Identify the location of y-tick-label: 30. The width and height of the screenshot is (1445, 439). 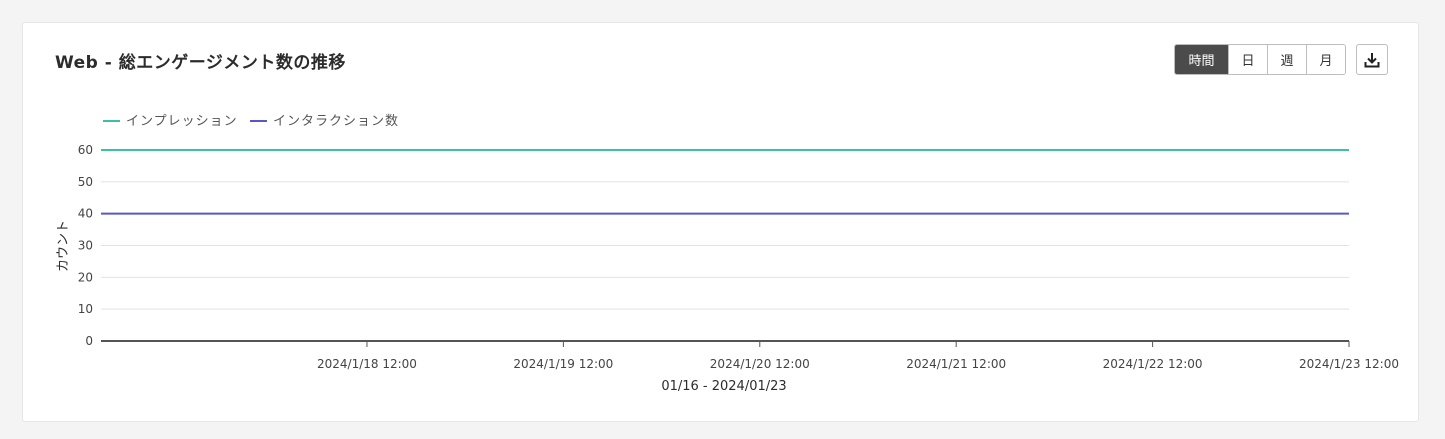
(85, 246).